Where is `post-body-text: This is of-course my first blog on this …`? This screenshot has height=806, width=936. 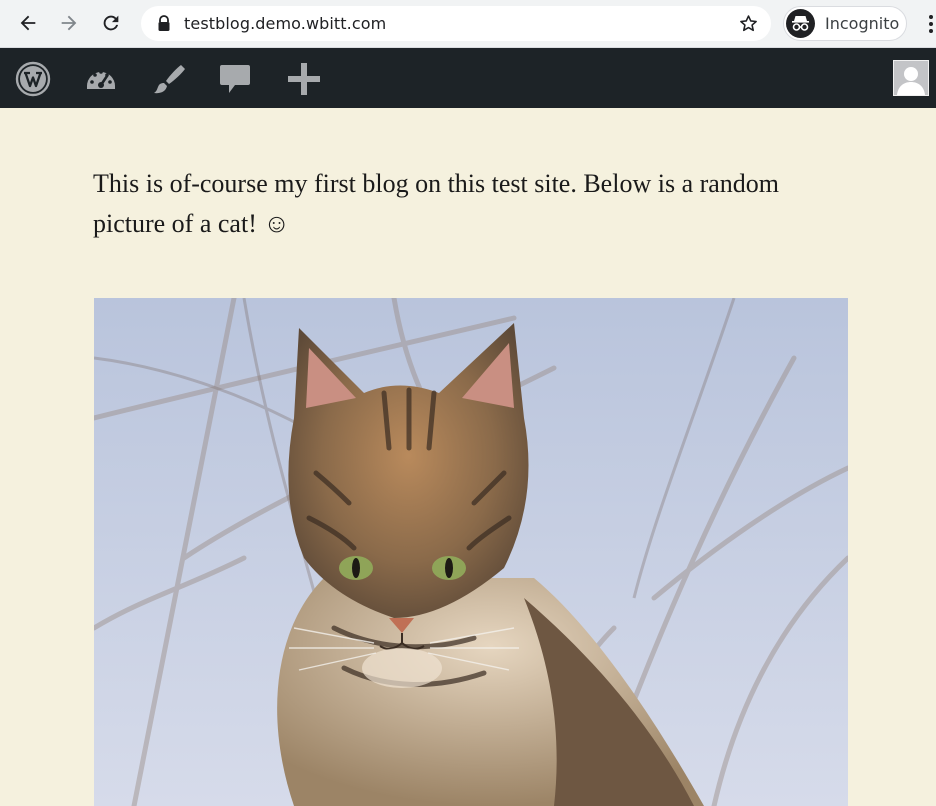 post-body-text: This is of-course my first blog on this … is located at coordinates (436, 203).